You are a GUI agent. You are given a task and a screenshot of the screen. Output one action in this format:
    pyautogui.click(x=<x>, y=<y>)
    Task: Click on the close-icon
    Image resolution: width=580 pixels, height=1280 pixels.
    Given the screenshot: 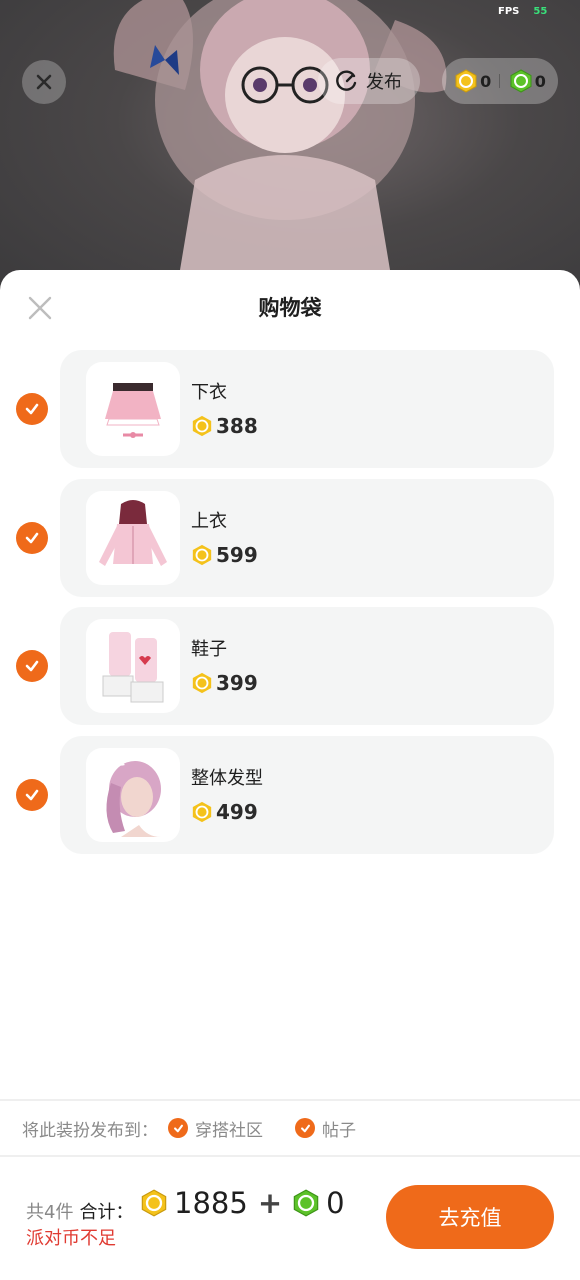 What is the action you would take?
    pyautogui.click(x=44, y=82)
    